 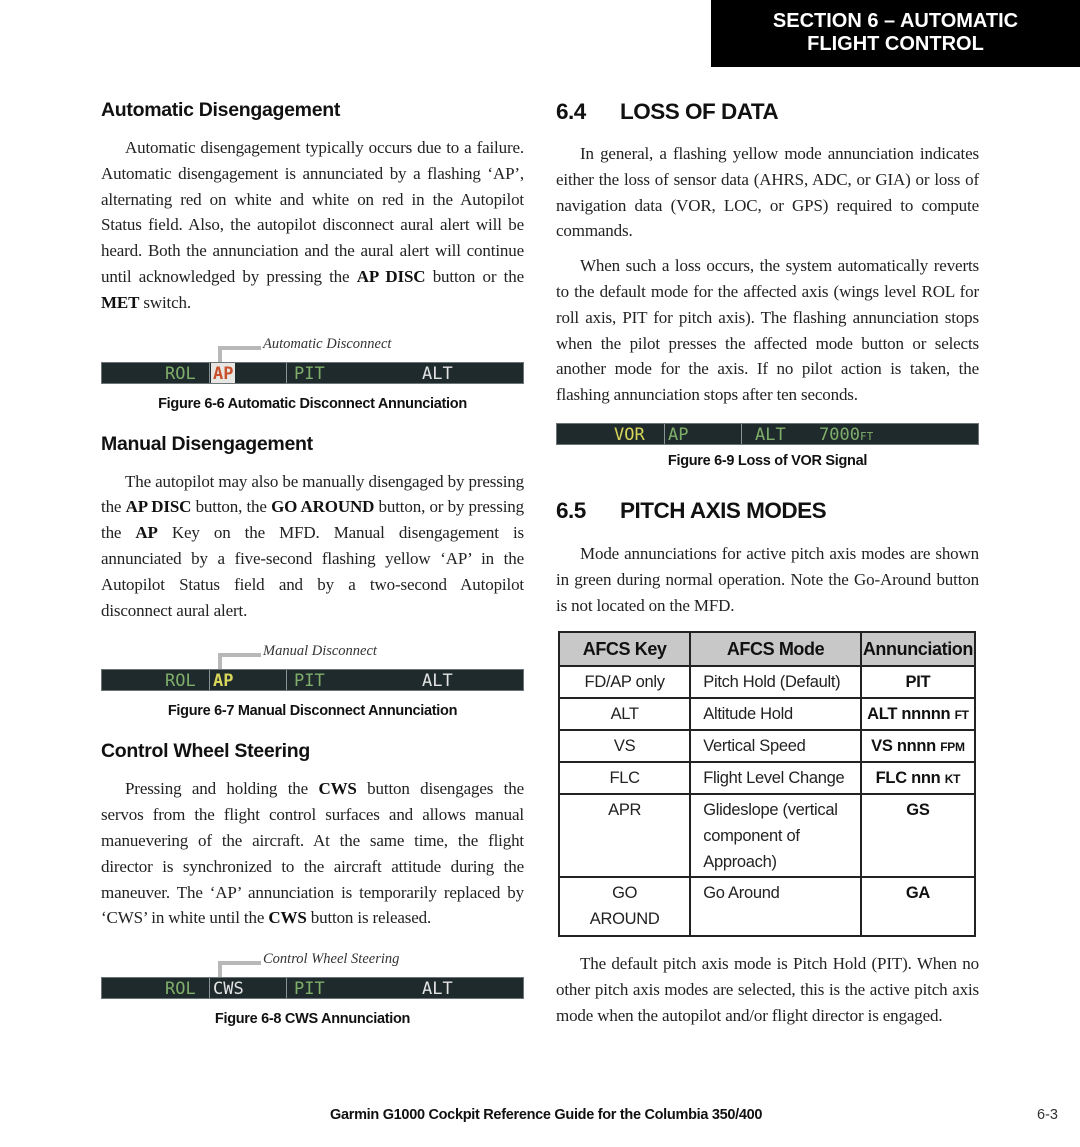 What do you see at coordinates (1047, 1115) in the screenshot?
I see `page-number: 6-3` at bounding box center [1047, 1115].